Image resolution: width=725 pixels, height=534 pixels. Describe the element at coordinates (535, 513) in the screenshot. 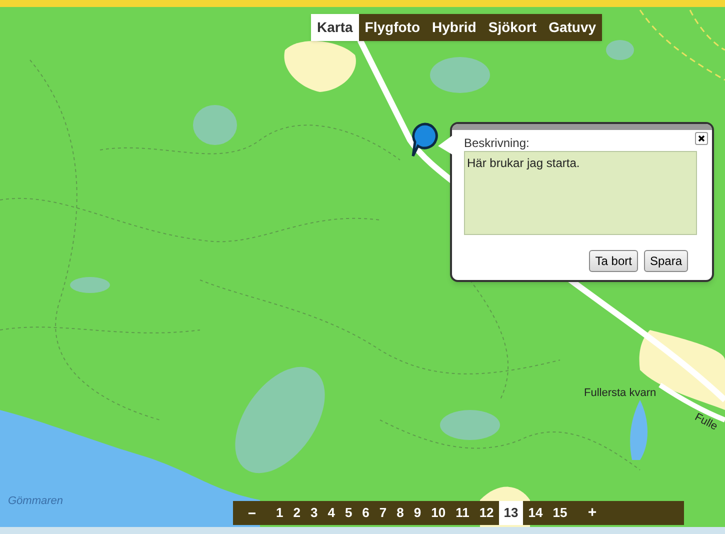

I see `zoom-level: 14` at that location.